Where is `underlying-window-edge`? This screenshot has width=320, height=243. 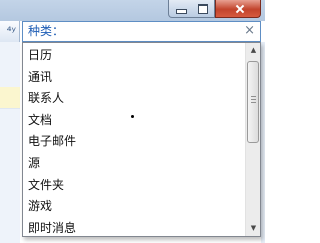 underlying-window-edge is located at coordinates (263, 142).